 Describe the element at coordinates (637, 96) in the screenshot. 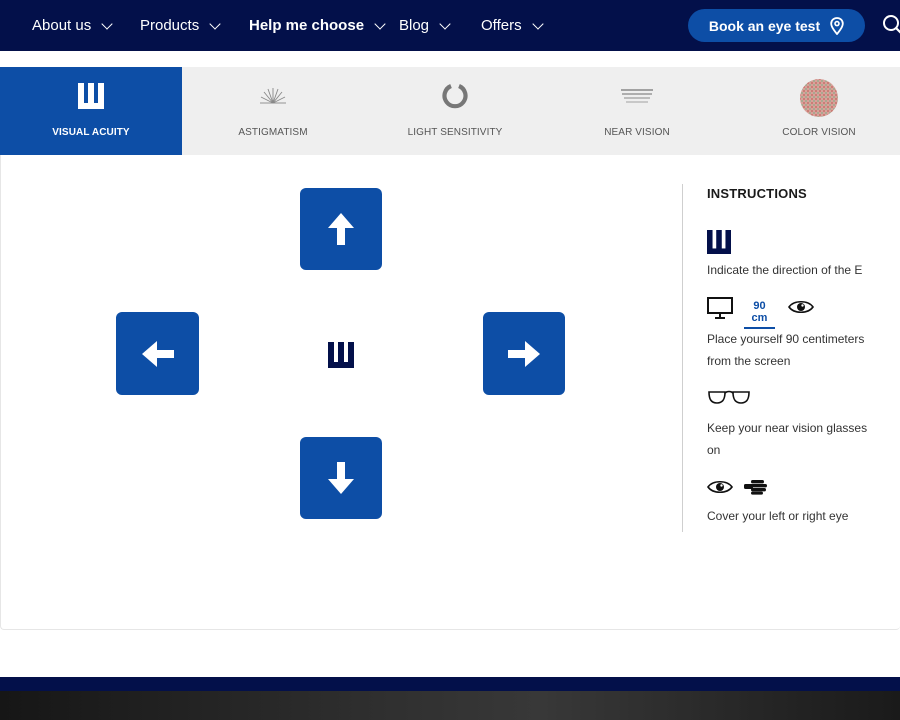

I see `lines-icon` at that location.